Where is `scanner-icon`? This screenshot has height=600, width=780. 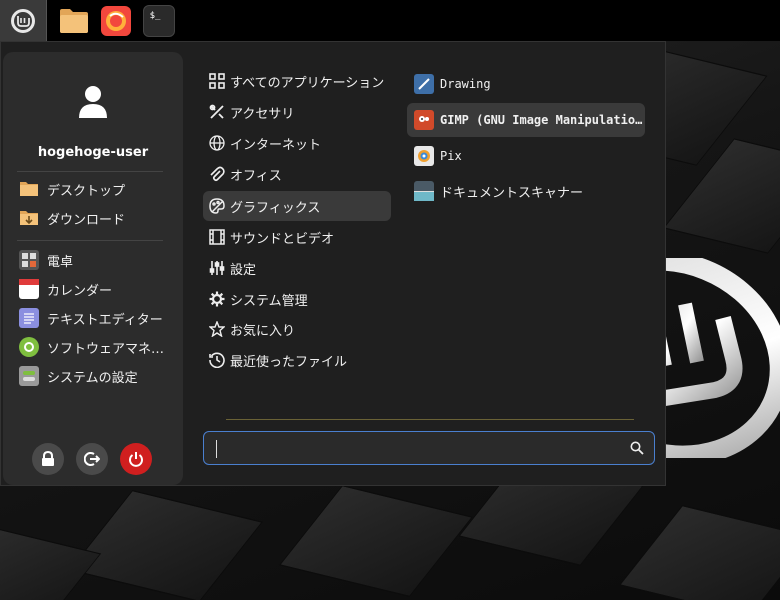
scanner-icon is located at coordinates (424, 191).